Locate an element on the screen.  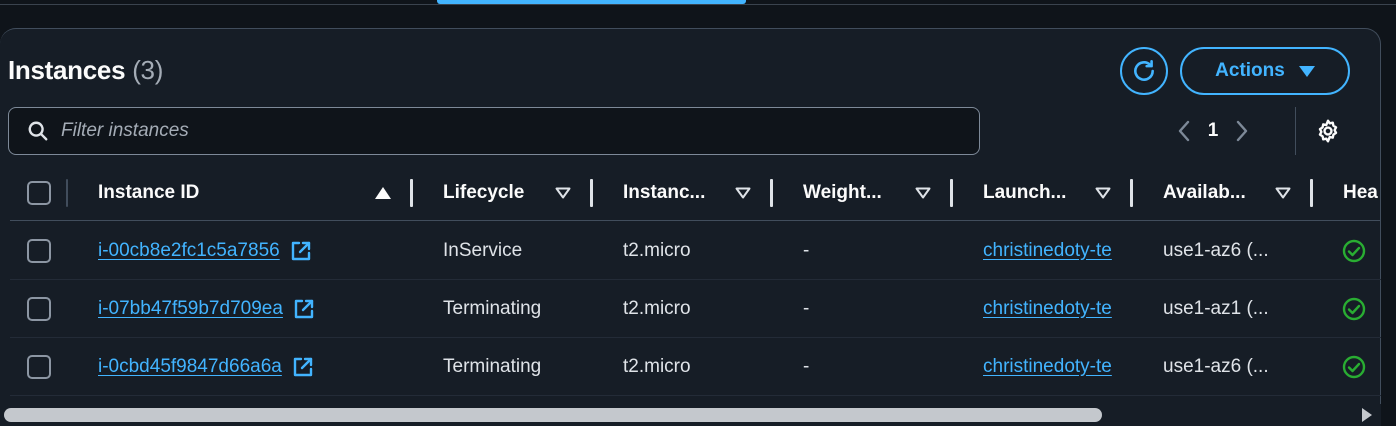
scrollbar-thumb is located at coordinates (553, 415).